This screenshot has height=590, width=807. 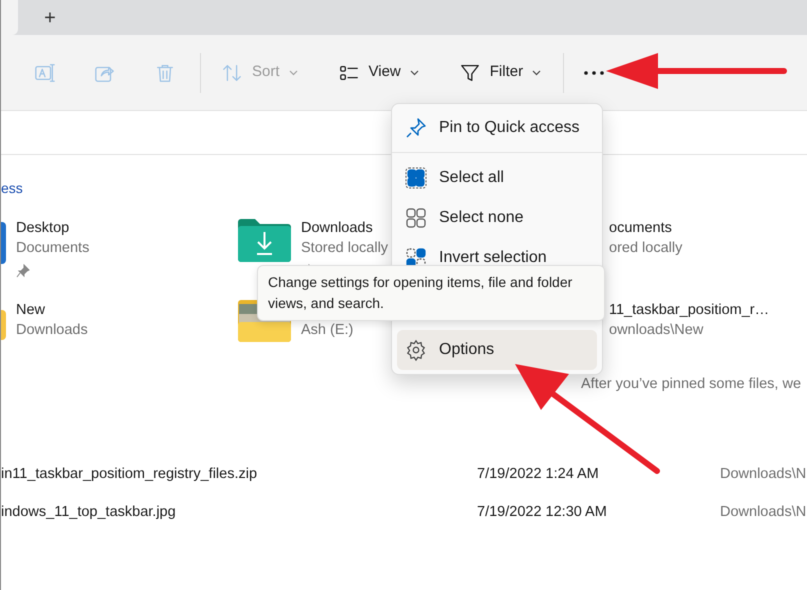 What do you see at coordinates (542, 512) in the screenshot?
I see `file-date: 7/19/2022 12:30 AM` at bounding box center [542, 512].